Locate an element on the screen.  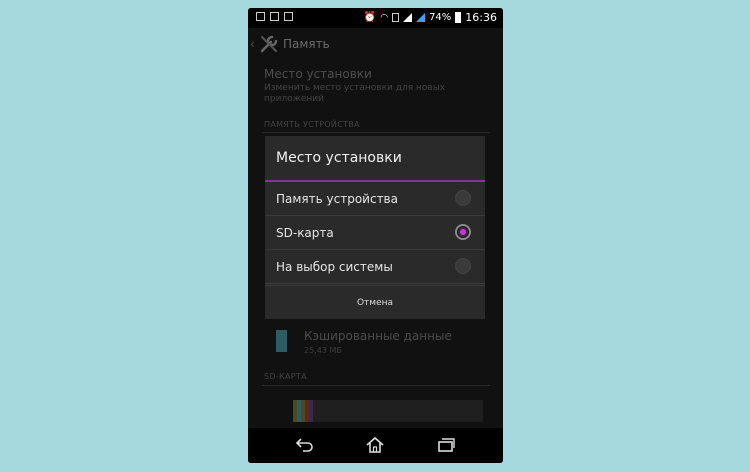
wrench-icon is located at coordinates (269, 44).